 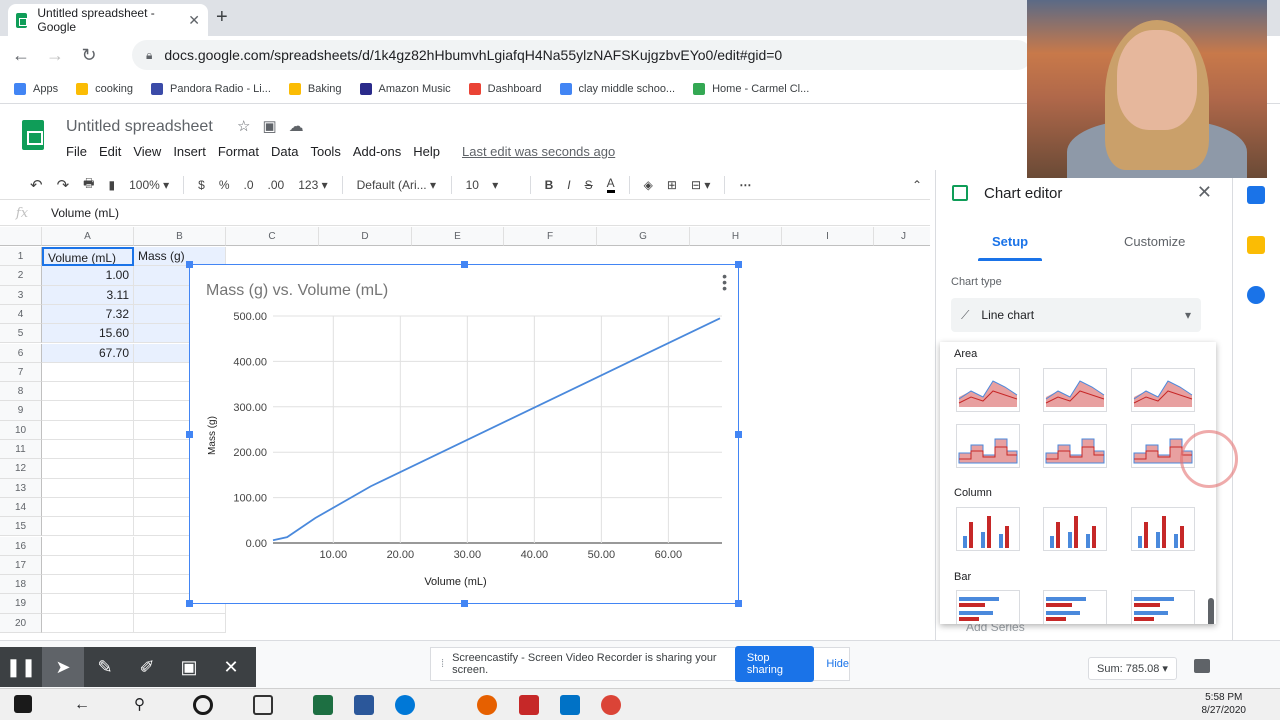 What do you see at coordinates (538, 151) in the screenshot?
I see `last-edit-link: Last edit was seconds ago` at bounding box center [538, 151].